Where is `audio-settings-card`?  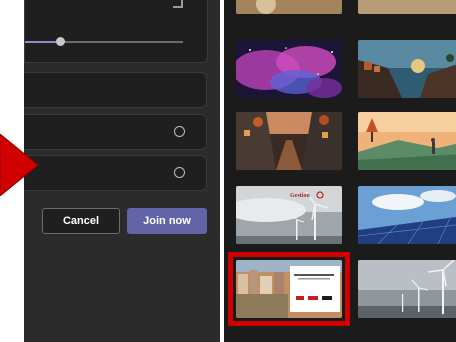 audio-settings-card is located at coordinates (116, 31).